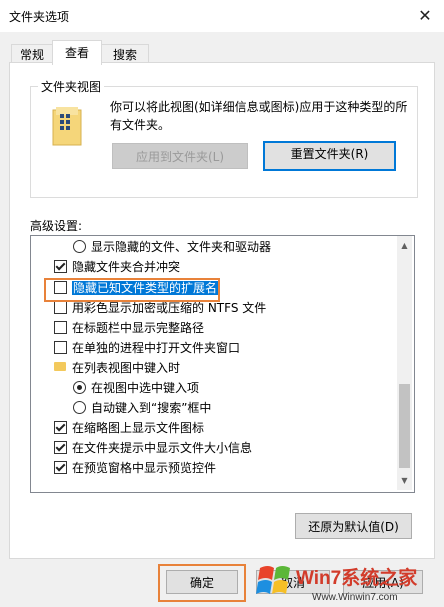  What do you see at coordinates (357, 577) in the screenshot?
I see `svg-text: Win7系统之家` at bounding box center [357, 577].